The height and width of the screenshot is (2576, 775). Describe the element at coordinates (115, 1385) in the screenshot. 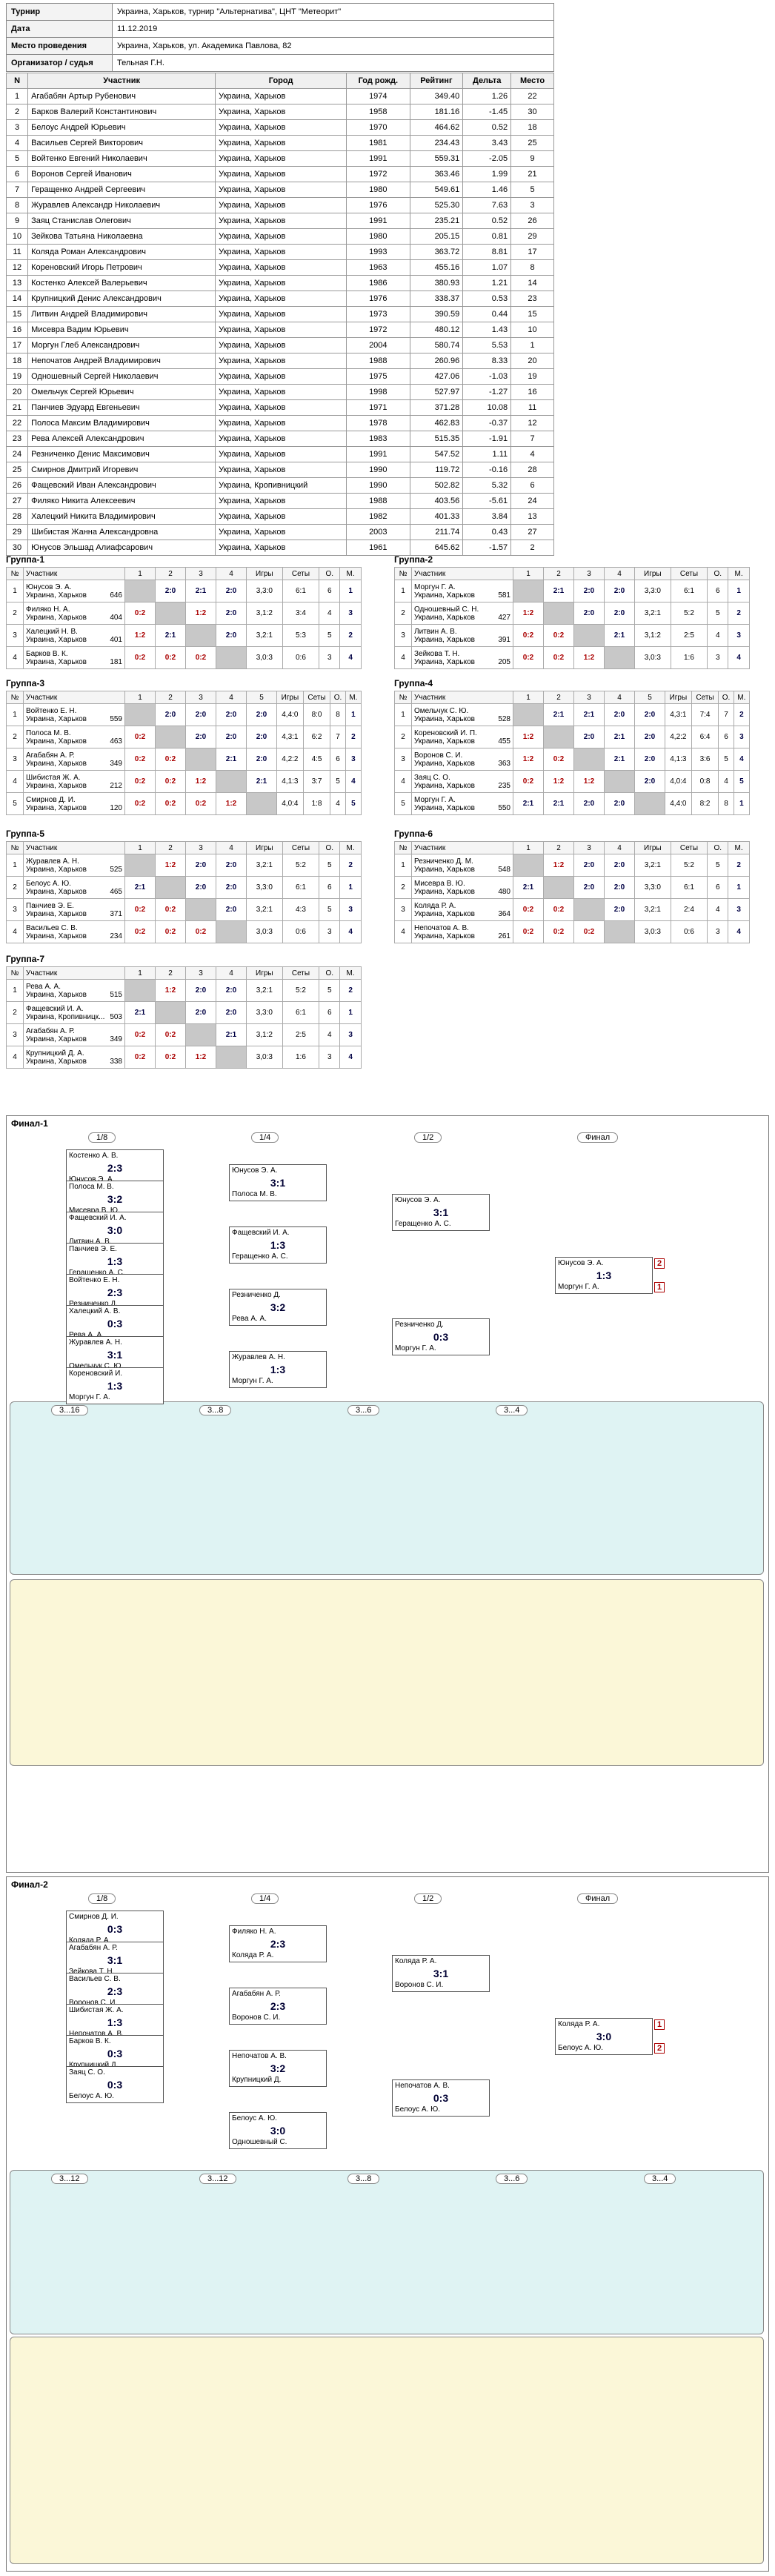

I see `match-box: Кореновский И. 1:3 Моргун Г. А.` at that location.